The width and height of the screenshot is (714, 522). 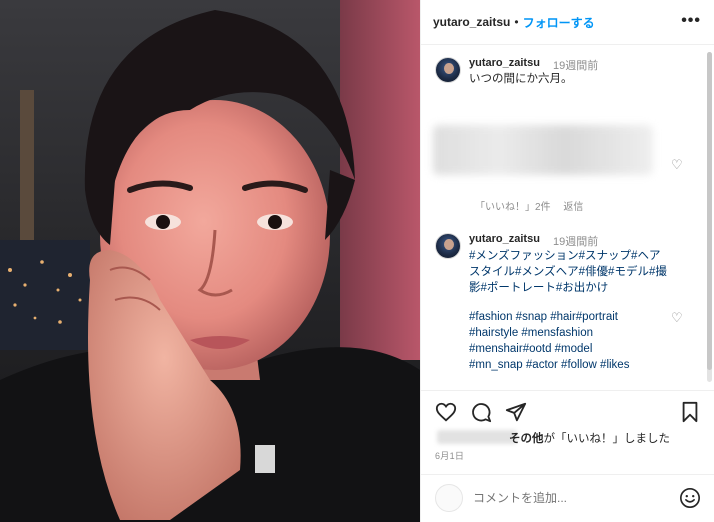 What do you see at coordinates (576, 242) in the screenshot?
I see `tags-time: 19週間前` at bounding box center [576, 242].